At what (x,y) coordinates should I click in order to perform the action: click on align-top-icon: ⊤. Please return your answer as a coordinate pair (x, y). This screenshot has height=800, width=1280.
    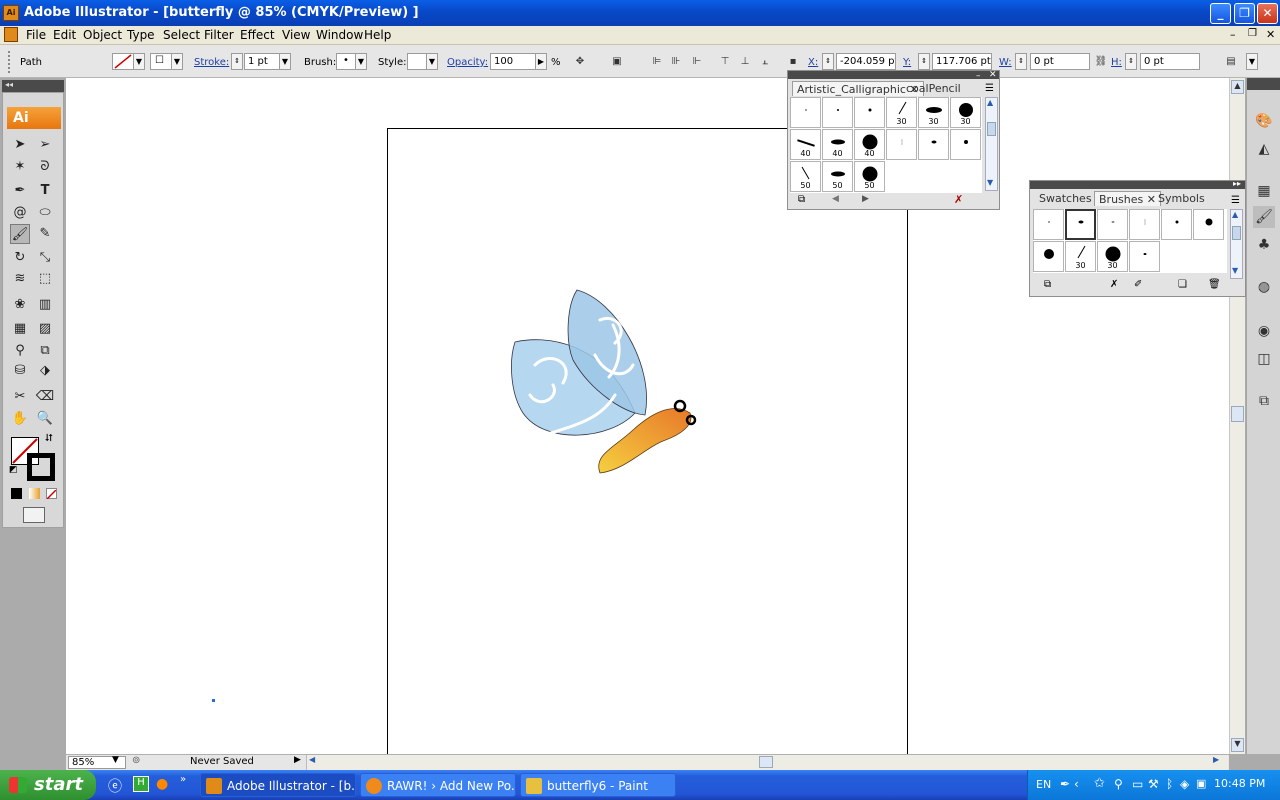
    Looking at the image, I should click on (725, 61).